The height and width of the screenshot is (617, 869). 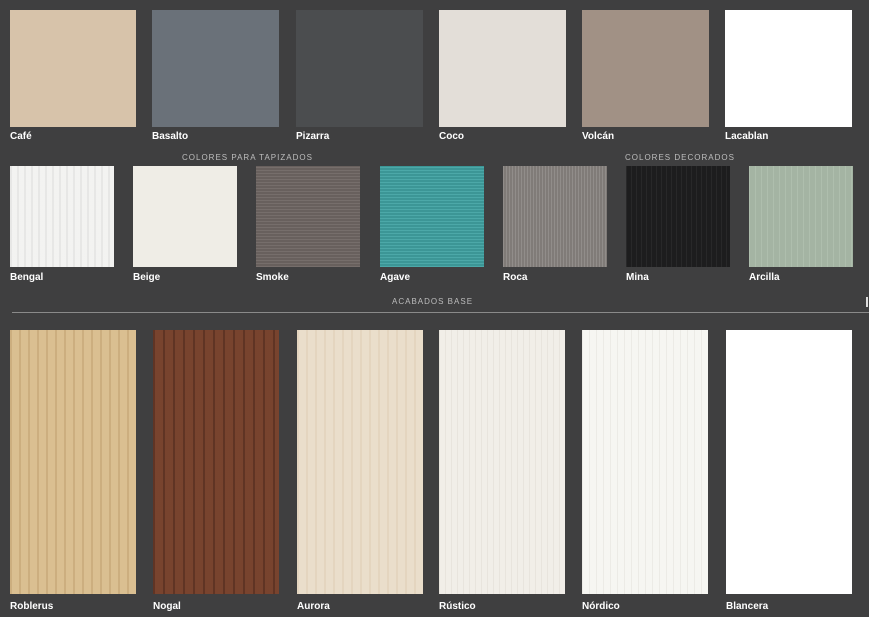 I want to click on swatch-lacablan, so click(x=788, y=68).